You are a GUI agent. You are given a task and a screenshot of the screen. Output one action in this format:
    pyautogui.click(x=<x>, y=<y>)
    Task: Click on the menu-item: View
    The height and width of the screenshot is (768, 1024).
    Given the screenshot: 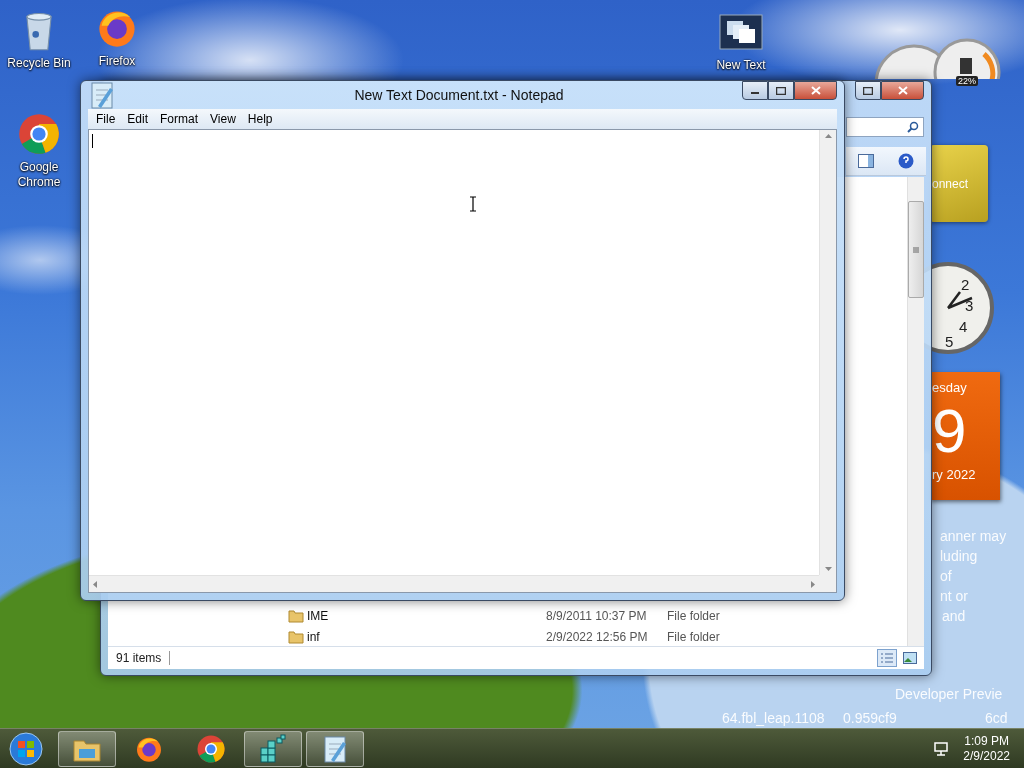 What is the action you would take?
    pyautogui.click(x=223, y=119)
    